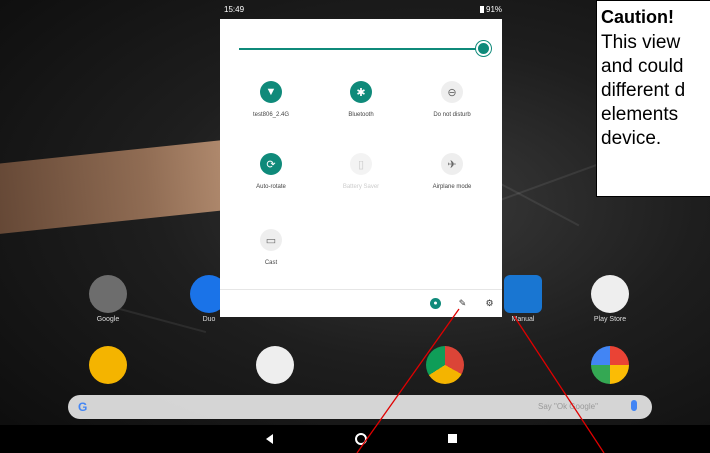  I want to click on photos-icon, so click(610, 365).